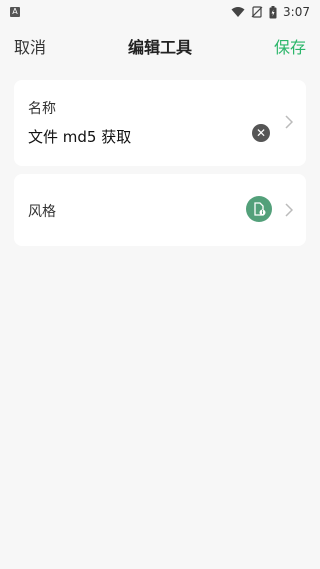 The height and width of the screenshot is (569, 320). What do you see at coordinates (42, 212) in the screenshot?
I see `style-label: 风格` at bounding box center [42, 212].